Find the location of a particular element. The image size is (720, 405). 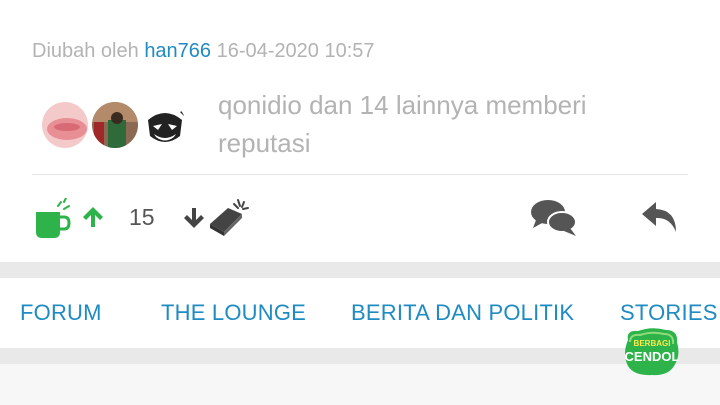

badge-line2: CENDOL is located at coordinates (652, 356).